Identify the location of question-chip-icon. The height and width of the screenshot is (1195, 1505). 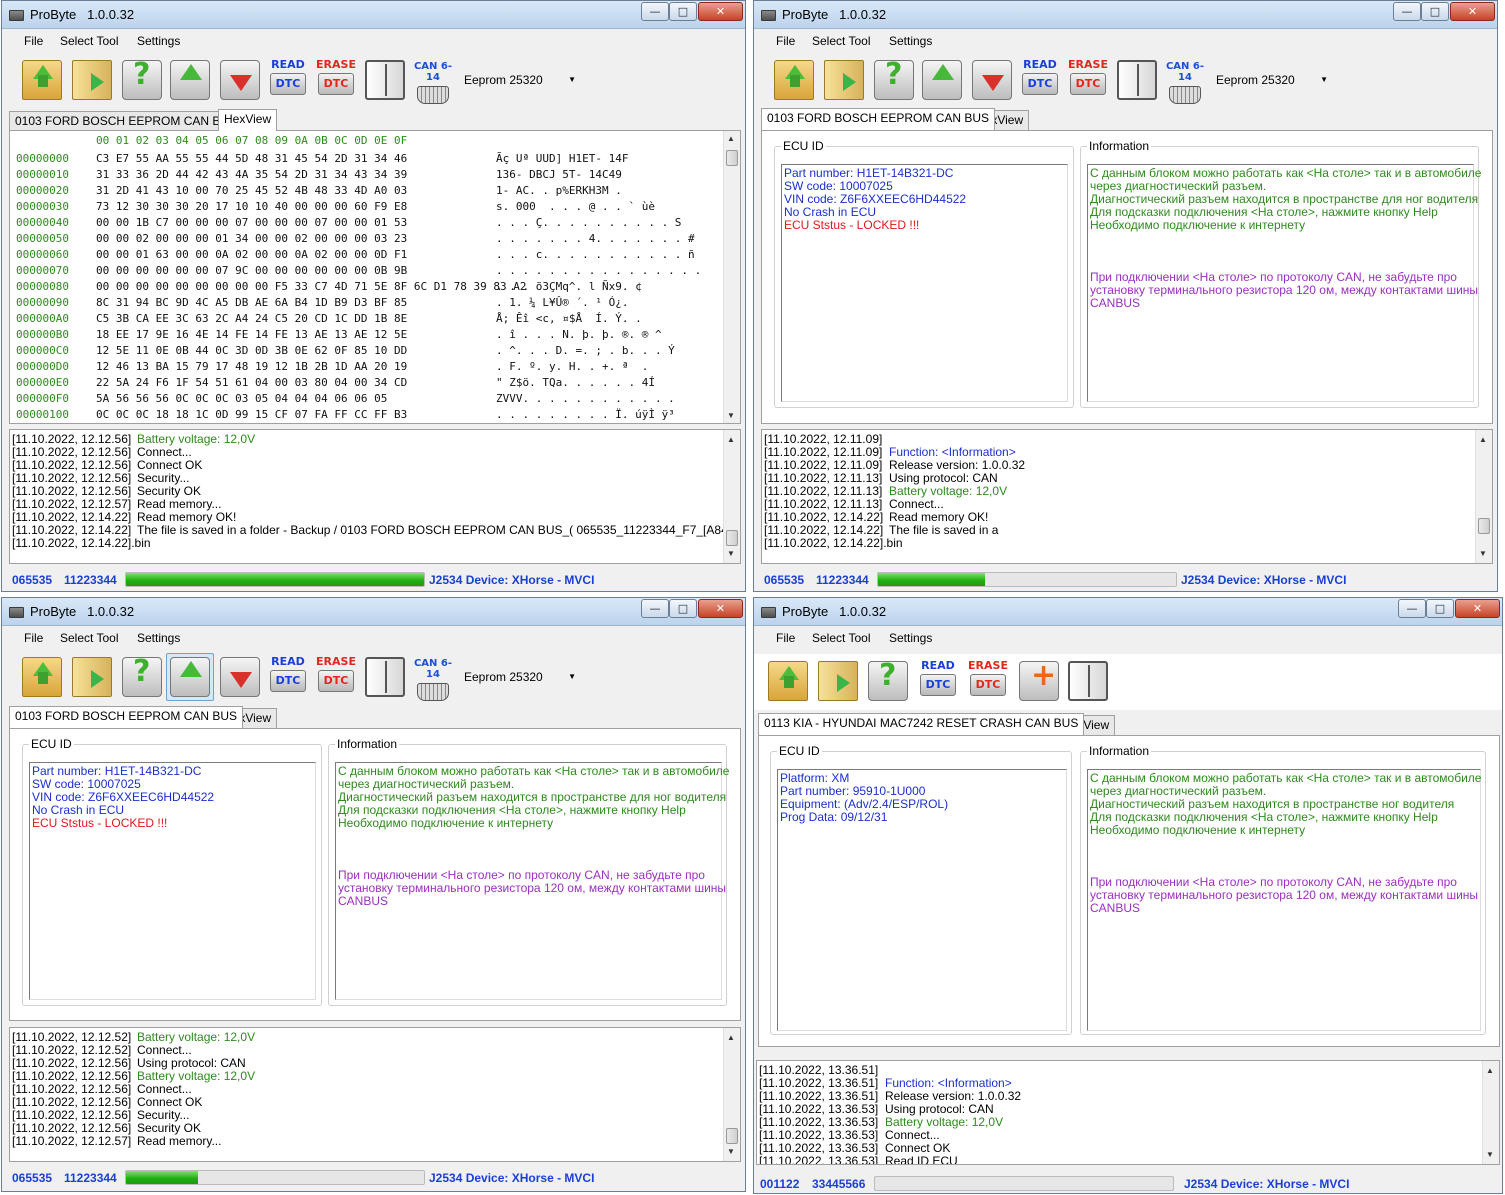
(888, 679).